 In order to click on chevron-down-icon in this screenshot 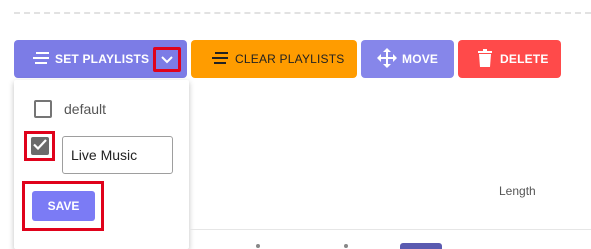, I will do `click(167, 59)`.